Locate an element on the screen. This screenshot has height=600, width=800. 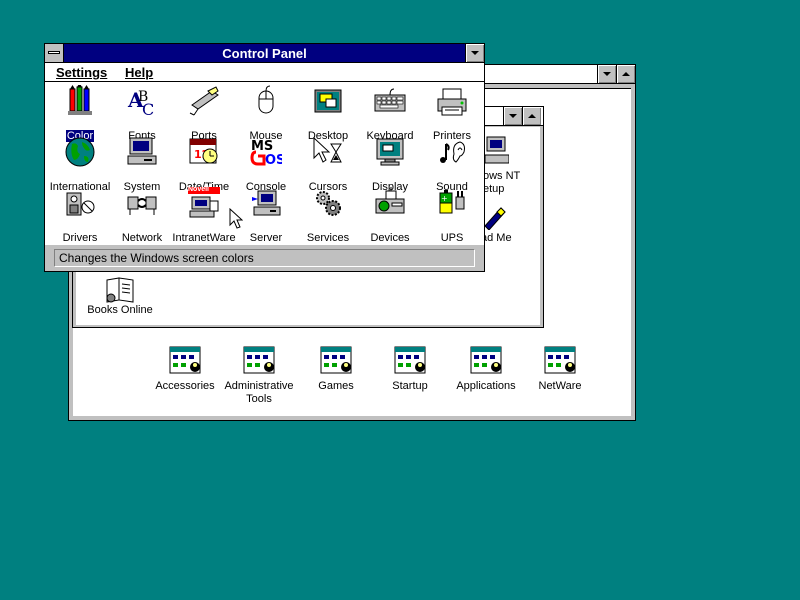
program-group-startup: Startup is located at coordinates (410, 369).